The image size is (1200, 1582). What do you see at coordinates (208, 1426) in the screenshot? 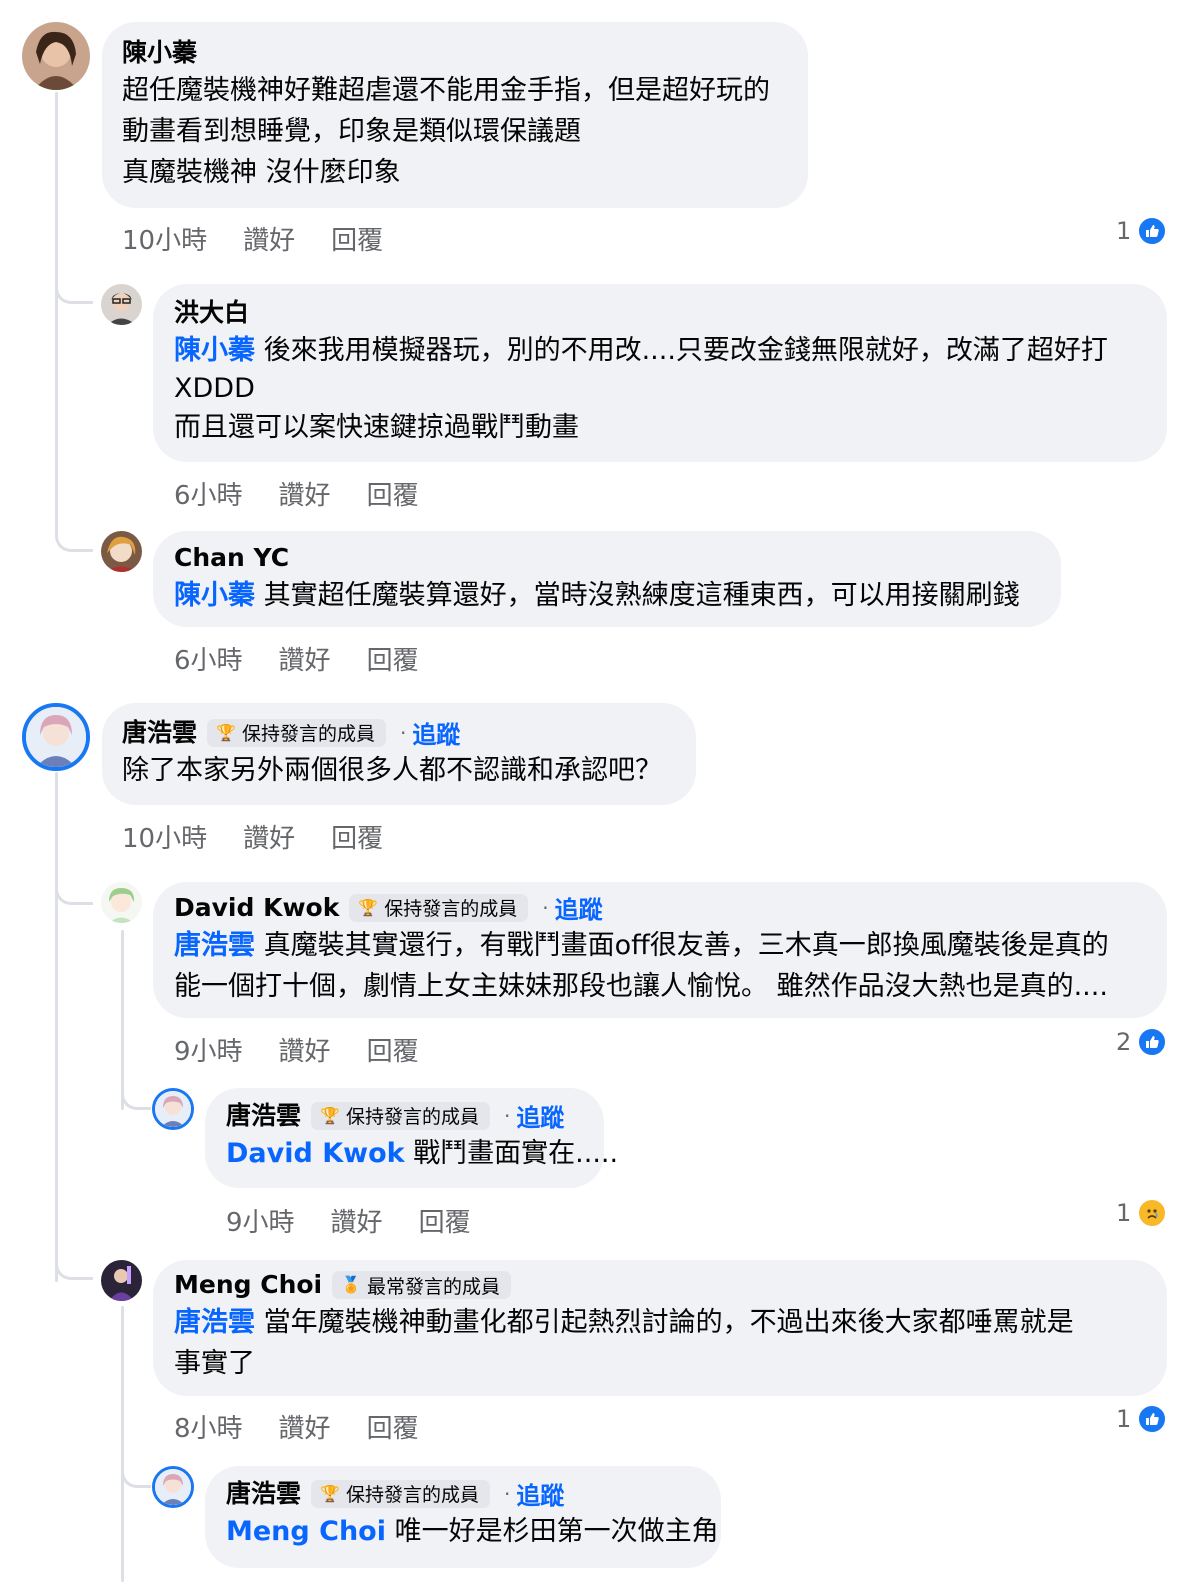
I see `timestamp: 8小時` at bounding box center [208, 1426].